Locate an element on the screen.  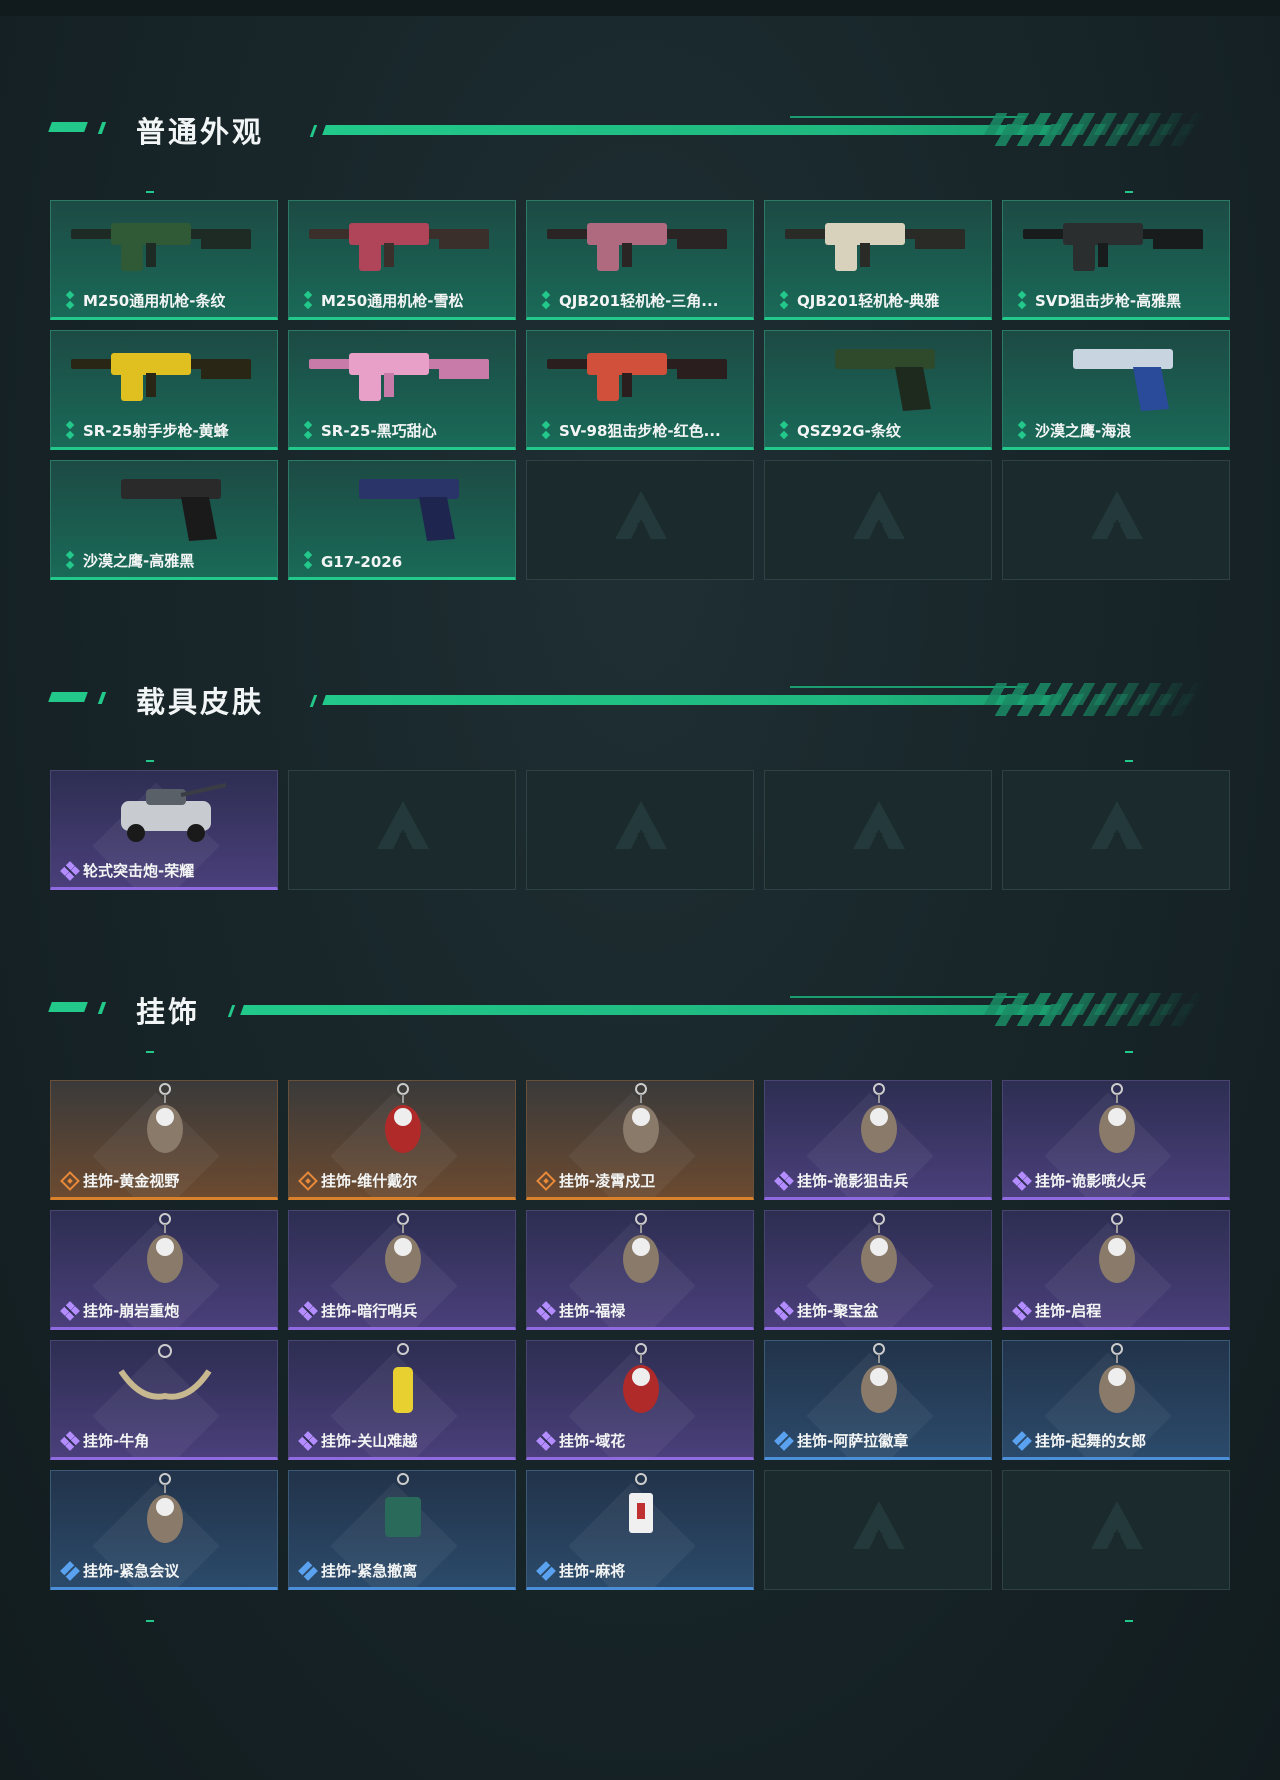
item-card: 挂饰-诡影狙击兵 is located at coordinates (878, 1140).